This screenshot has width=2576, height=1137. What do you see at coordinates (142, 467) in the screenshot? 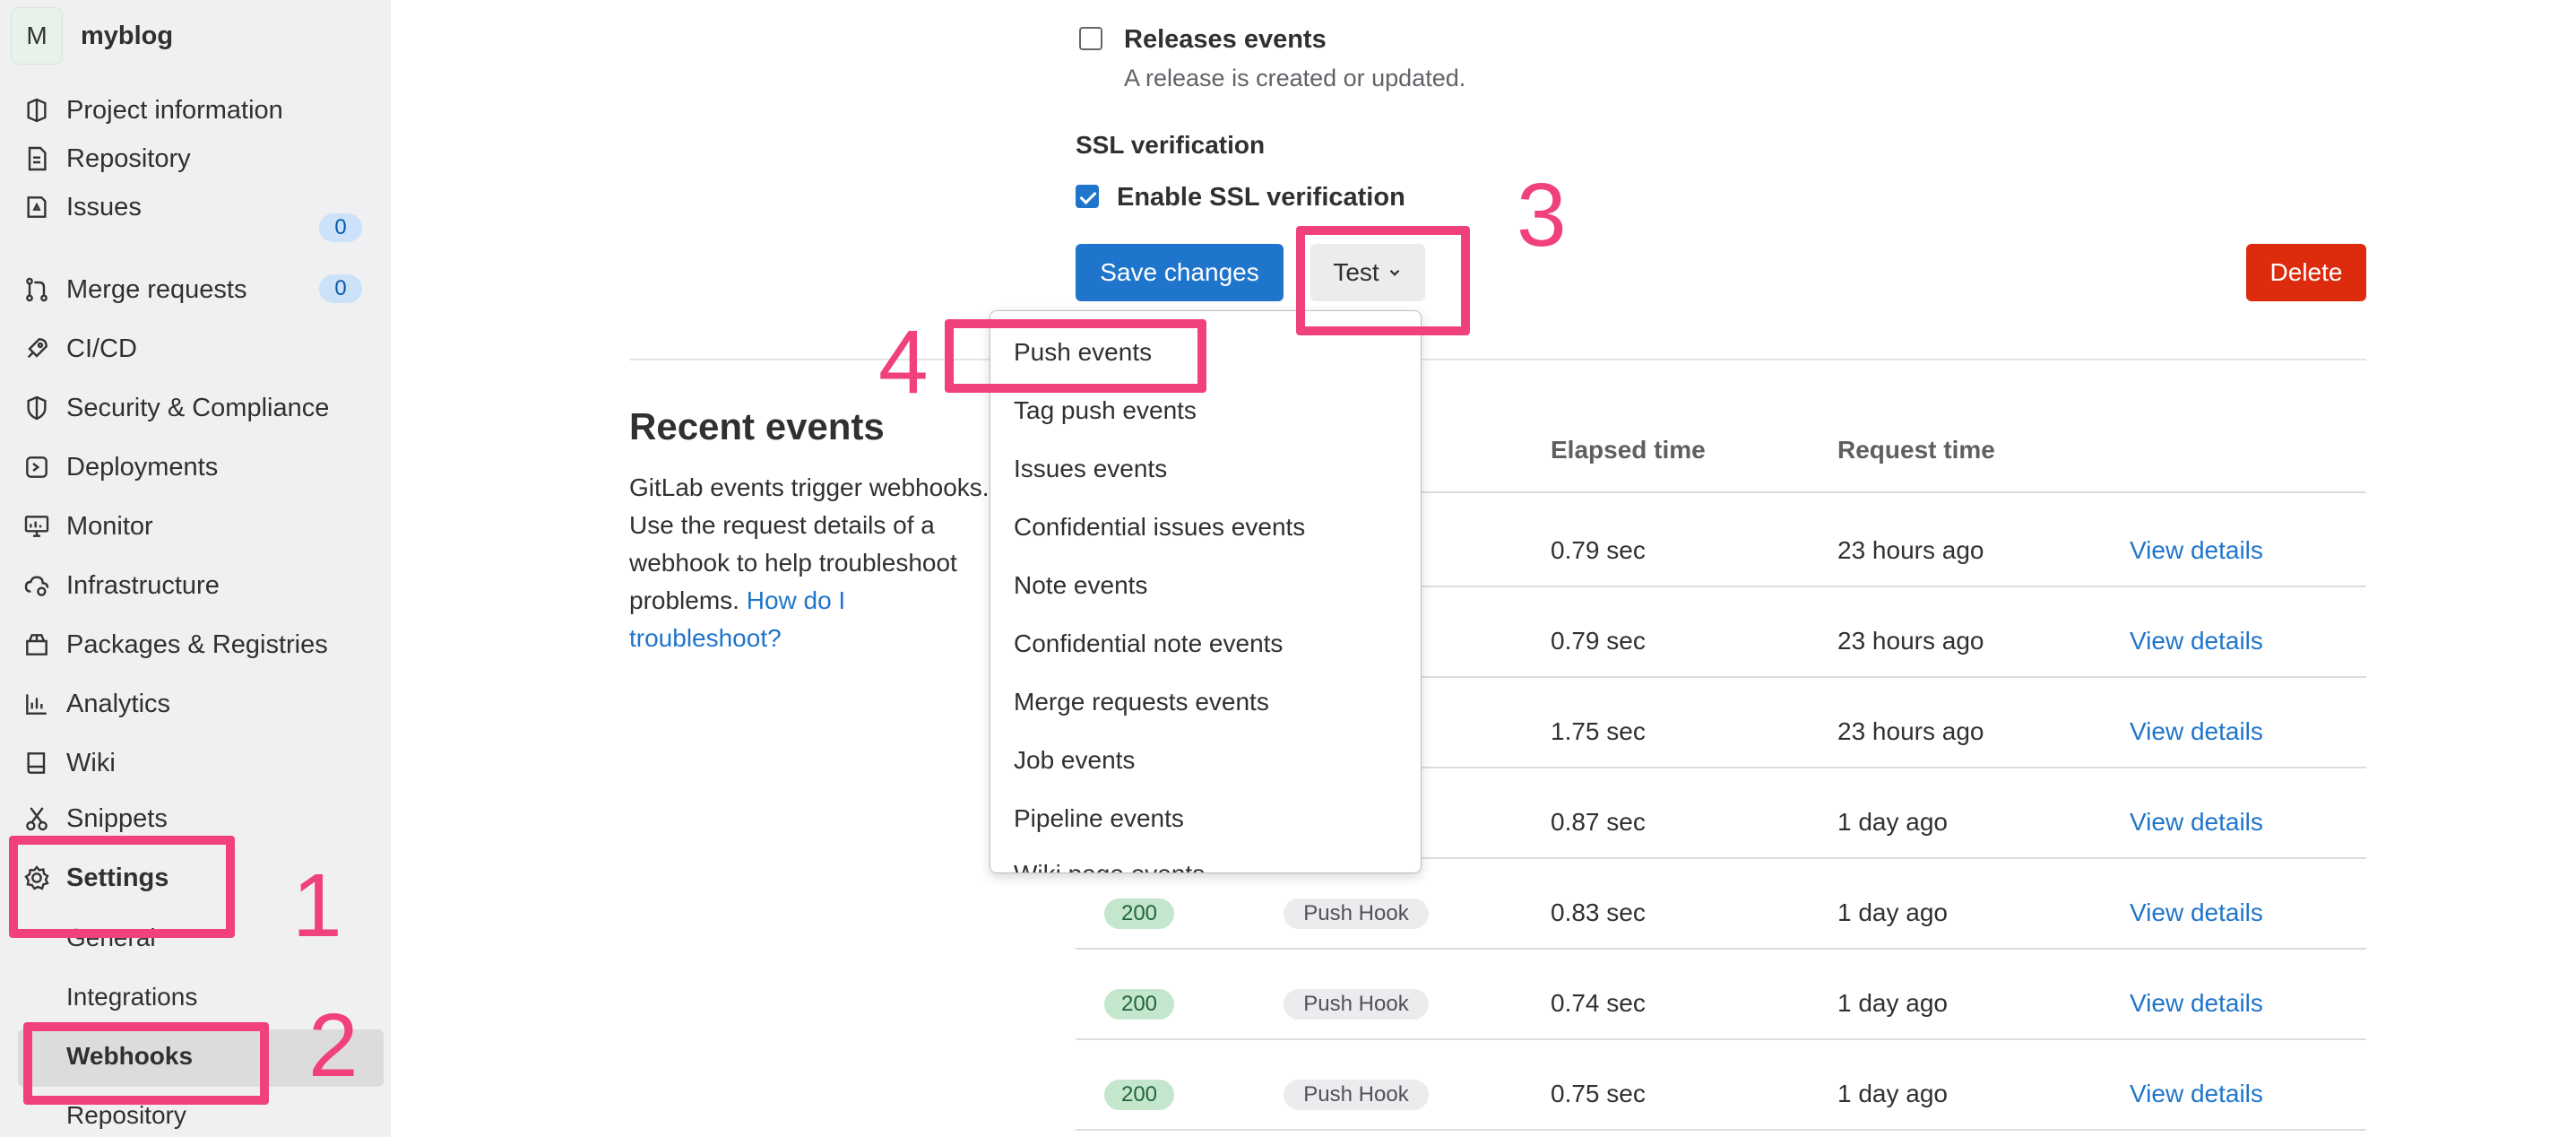
I see `sidebar-item-label: Deployments` at bounding box center [142, 467].